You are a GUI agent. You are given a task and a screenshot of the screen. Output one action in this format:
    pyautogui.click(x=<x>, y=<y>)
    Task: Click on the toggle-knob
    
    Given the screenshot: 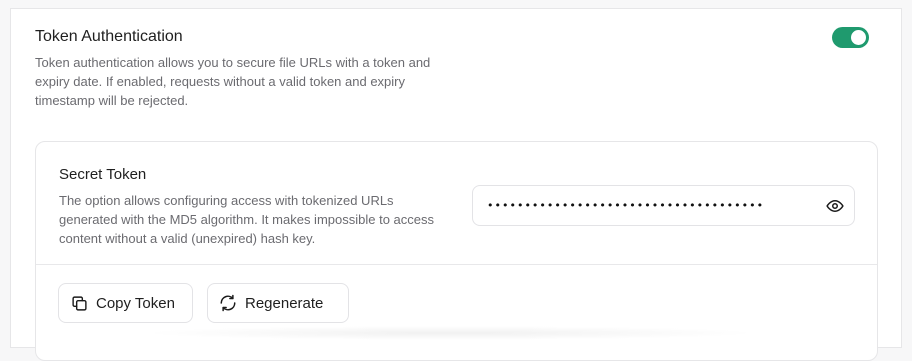 What is the action you would take?
    pyautogui.click(x=858, y=37)
    